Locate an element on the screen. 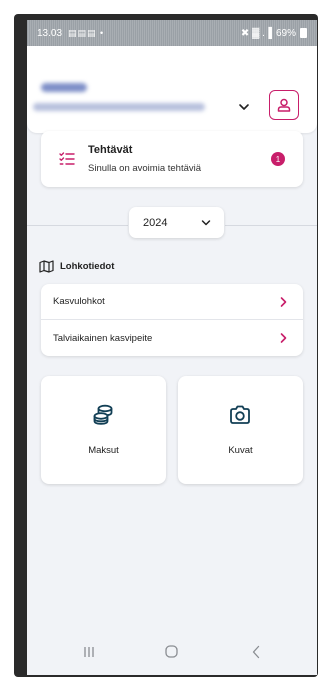 Image resolution: width=320 pixels, height=677 pixels. tasks-count-badge: 1 is located at coordinates (278, 159).